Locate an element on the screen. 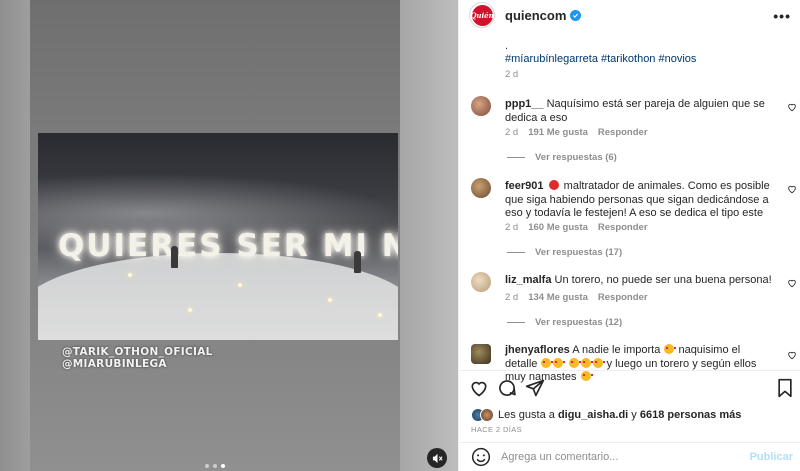 The height and width of the screenshot is (471, 800). caption-hashtags: #míarubínlegarreta #tarikothon #novios is located at coordinates (600, 59).